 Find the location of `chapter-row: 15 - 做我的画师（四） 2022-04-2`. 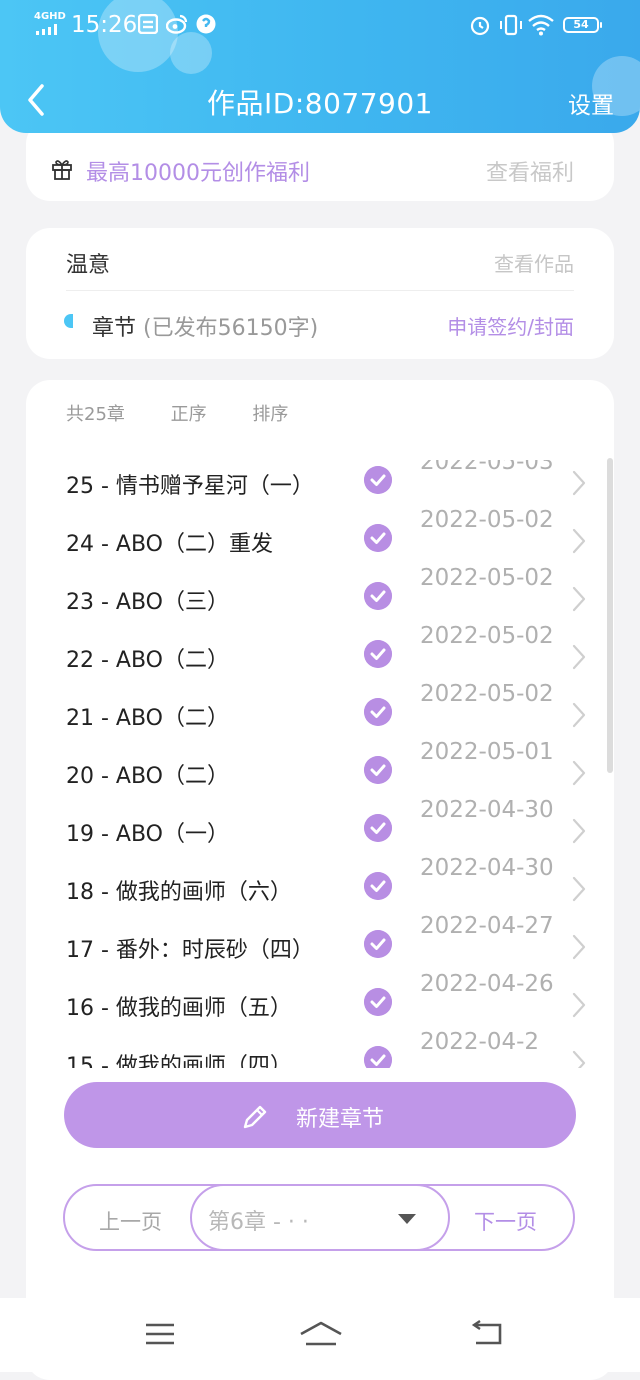

chapter-row: 15 - 做我的画师（四） 2022-04-2 is located at coordinates (320, 1048).